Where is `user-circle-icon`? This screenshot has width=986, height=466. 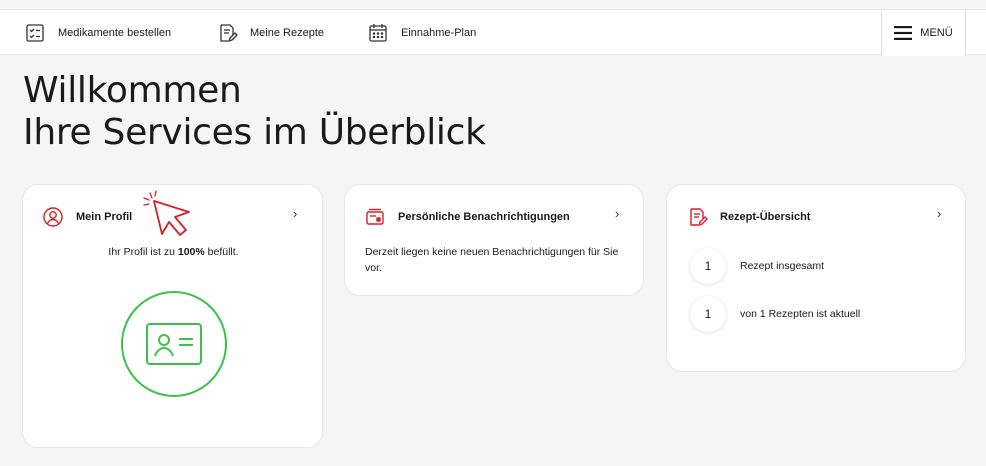 user-circle-icon is located at coordinates (53, 217).